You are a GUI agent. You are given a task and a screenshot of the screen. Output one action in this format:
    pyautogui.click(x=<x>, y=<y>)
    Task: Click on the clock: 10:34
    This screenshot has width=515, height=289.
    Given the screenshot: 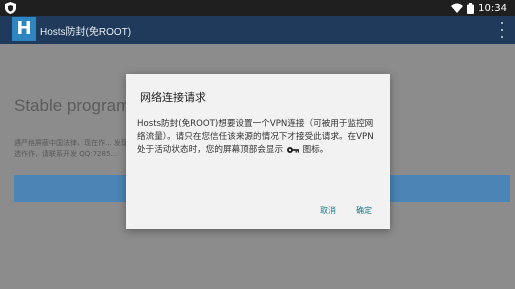 What is the action you would take?
    pyautogui.click(x=492, y=8)
    